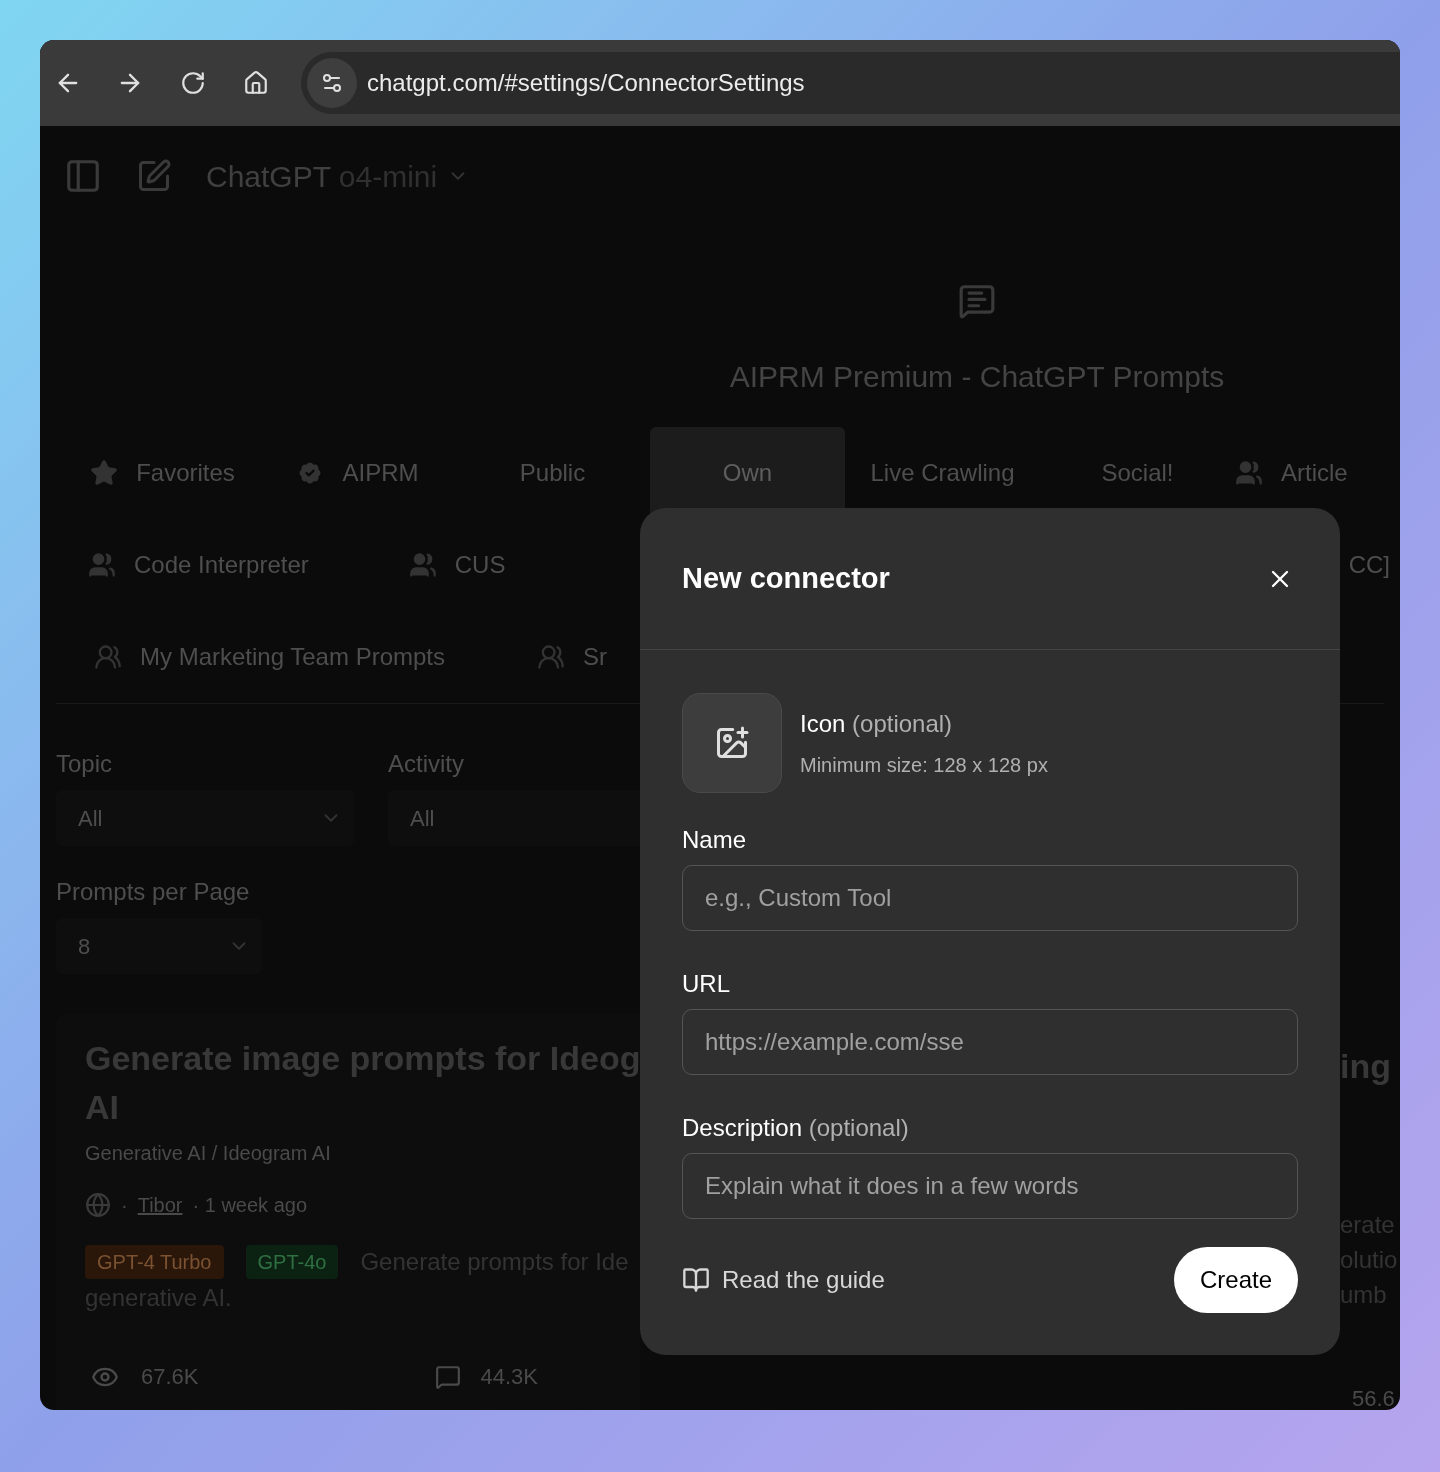 This screenshot has width=1440, height=1472. I want to click on guide-link: Read the guide, so click(783, 1280).